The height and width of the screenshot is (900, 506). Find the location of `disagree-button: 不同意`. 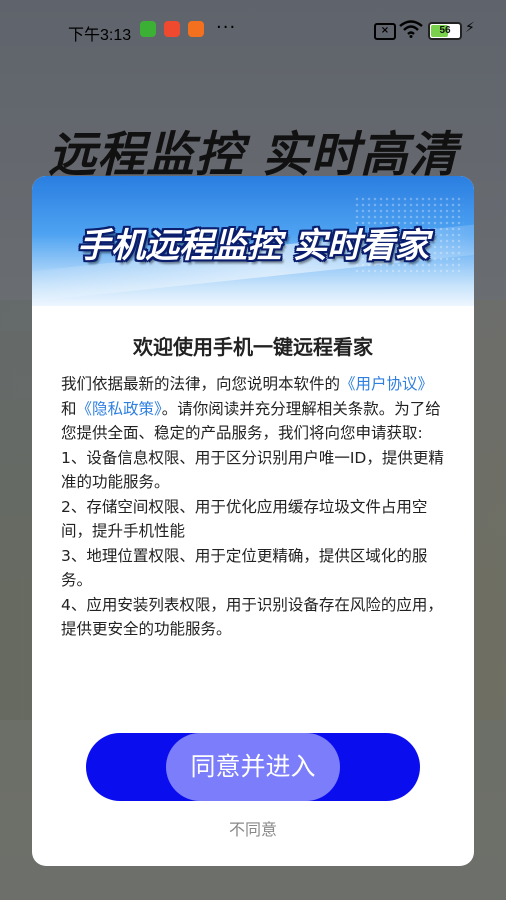

disagree-button: 不同意 is located at coordinates (253, 828).